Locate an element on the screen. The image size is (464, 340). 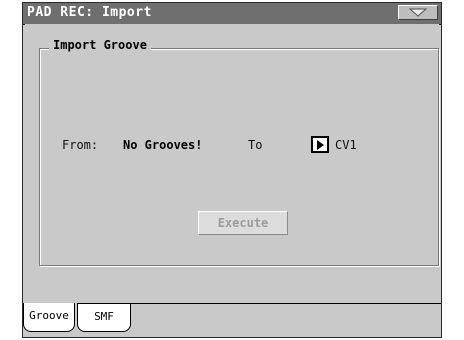
to-destination-value: CV1 is located at coordinates (346, 145).